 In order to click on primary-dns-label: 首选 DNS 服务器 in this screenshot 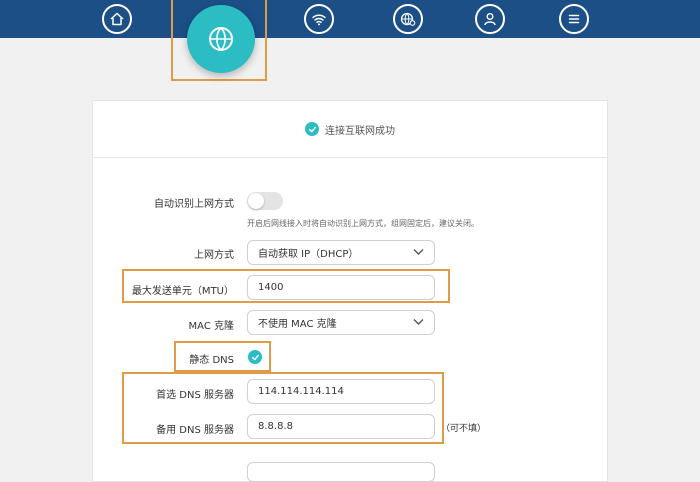, I will do `click(195, 395)`.